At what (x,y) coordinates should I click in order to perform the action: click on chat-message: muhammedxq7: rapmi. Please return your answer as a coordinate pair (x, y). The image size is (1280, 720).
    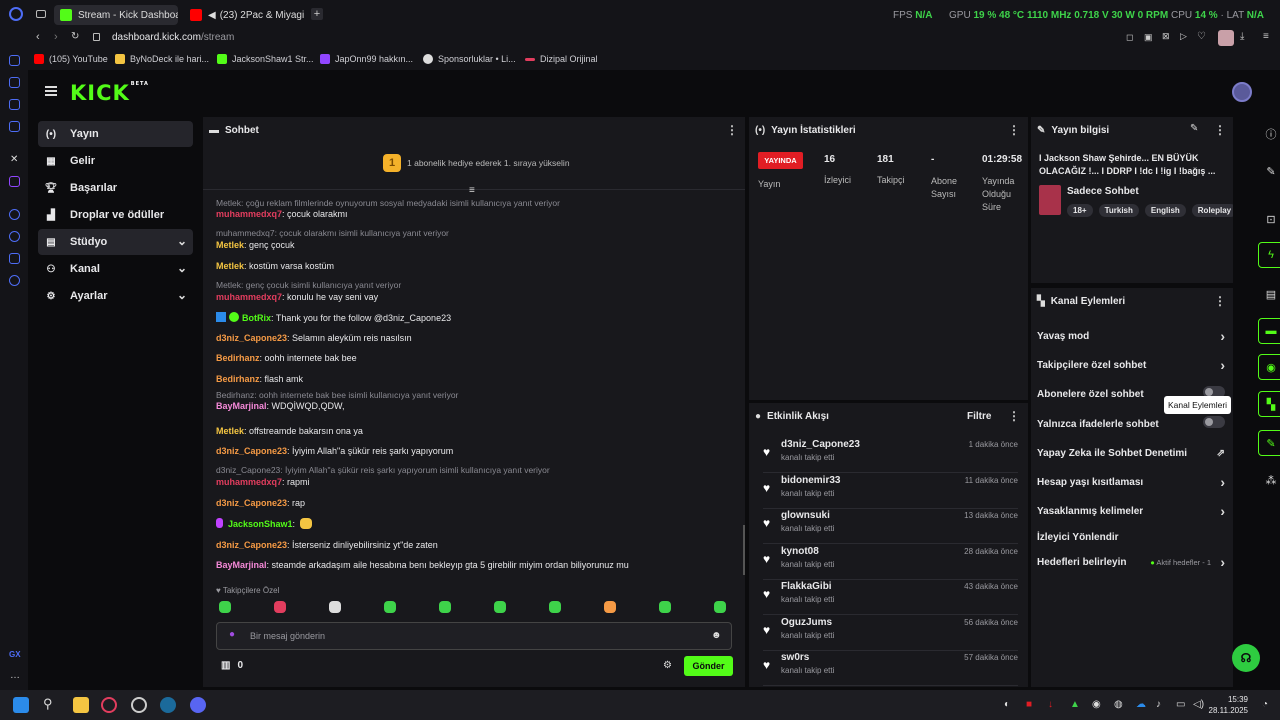
    Looking at the image, I should click on (263, 482).